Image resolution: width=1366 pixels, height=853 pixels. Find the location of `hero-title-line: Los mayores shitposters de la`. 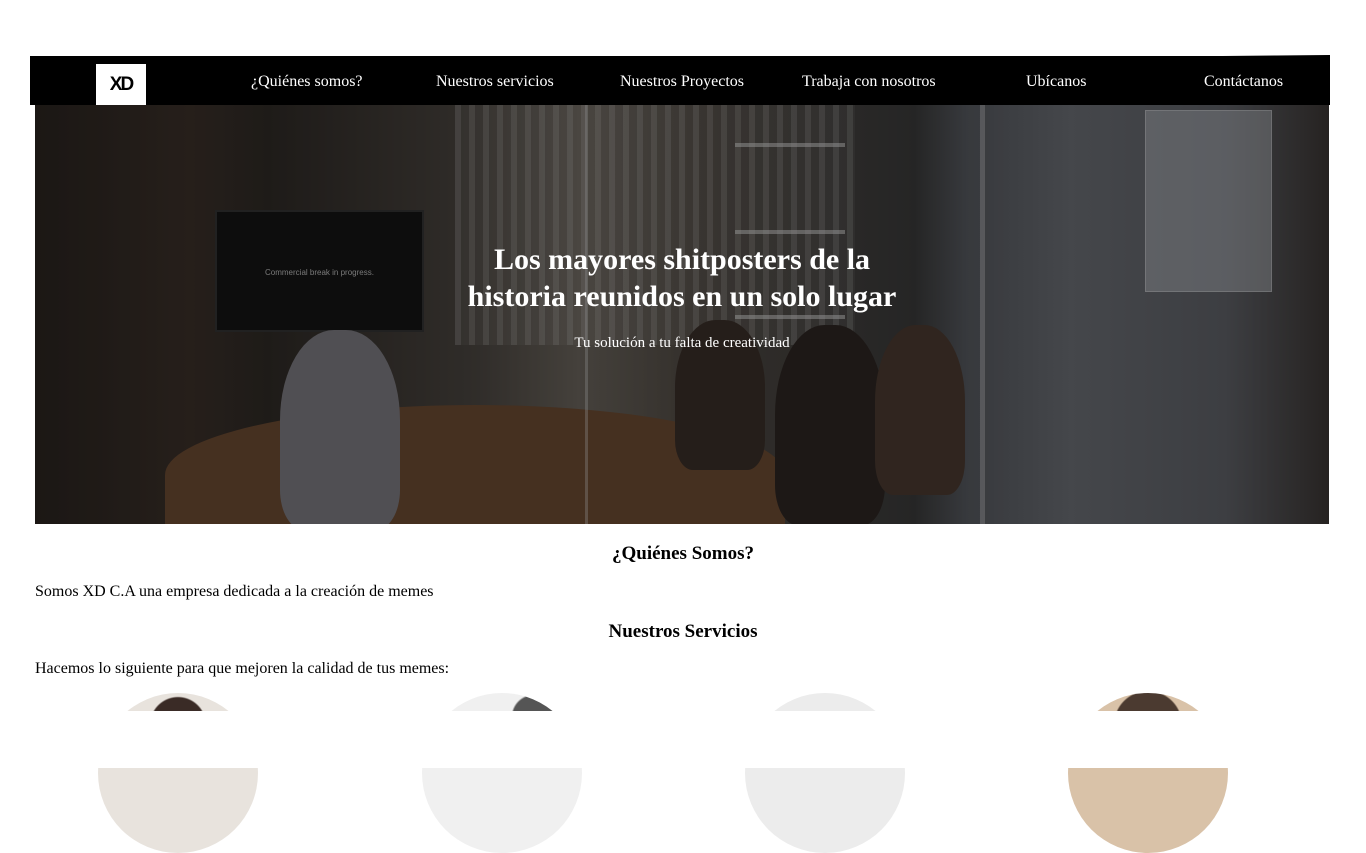

hero-title-line: Los mayores shitposters de la is located at coordinates (682, 259).